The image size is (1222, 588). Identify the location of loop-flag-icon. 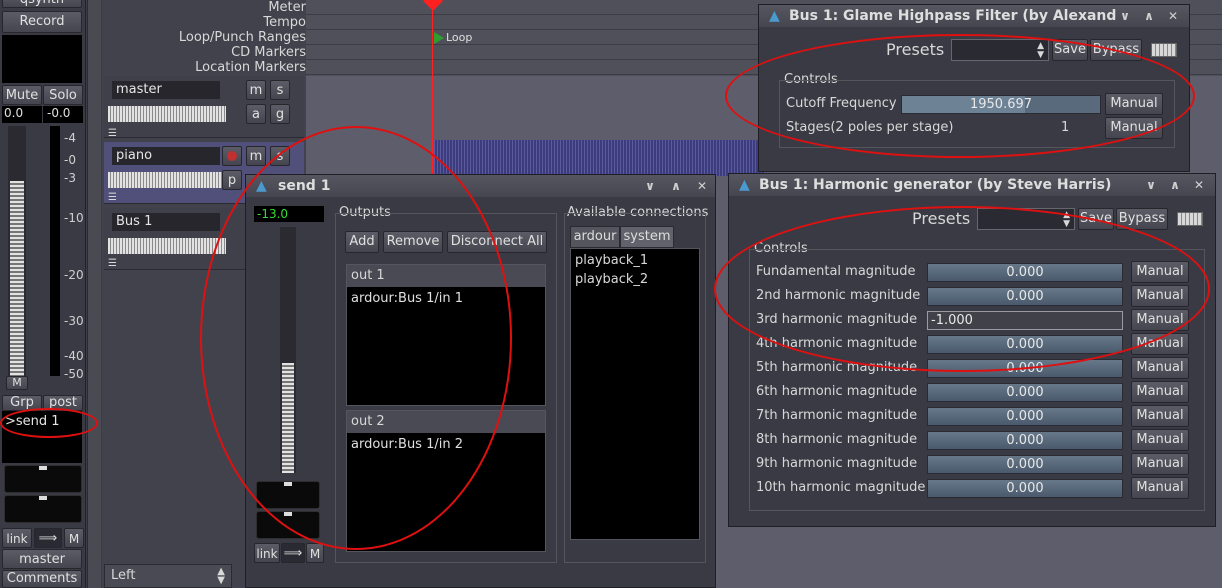
(439, 38).